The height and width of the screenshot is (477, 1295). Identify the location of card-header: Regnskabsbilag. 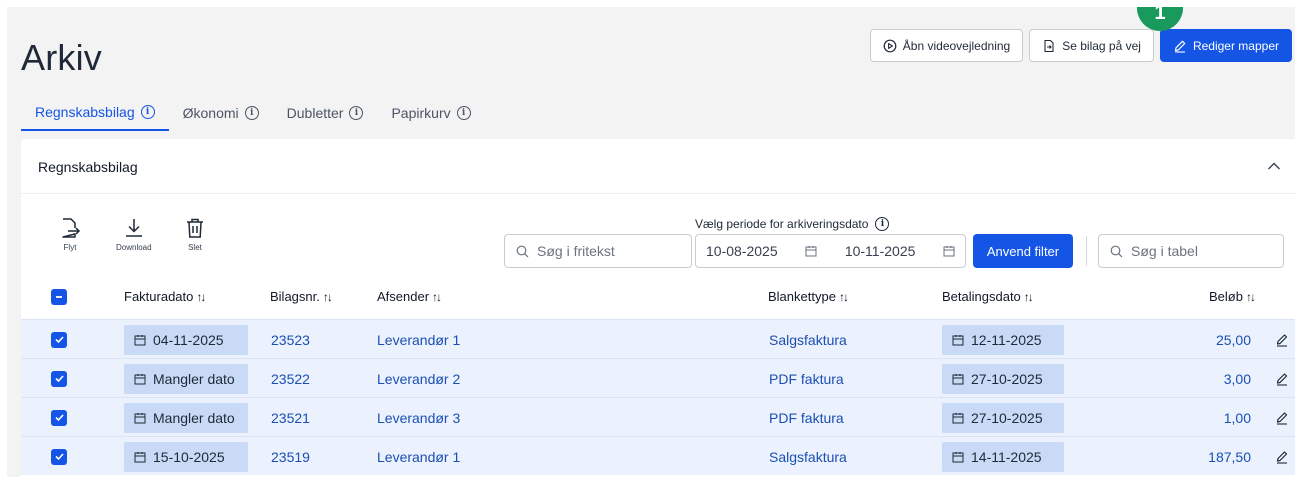
(658, 166).